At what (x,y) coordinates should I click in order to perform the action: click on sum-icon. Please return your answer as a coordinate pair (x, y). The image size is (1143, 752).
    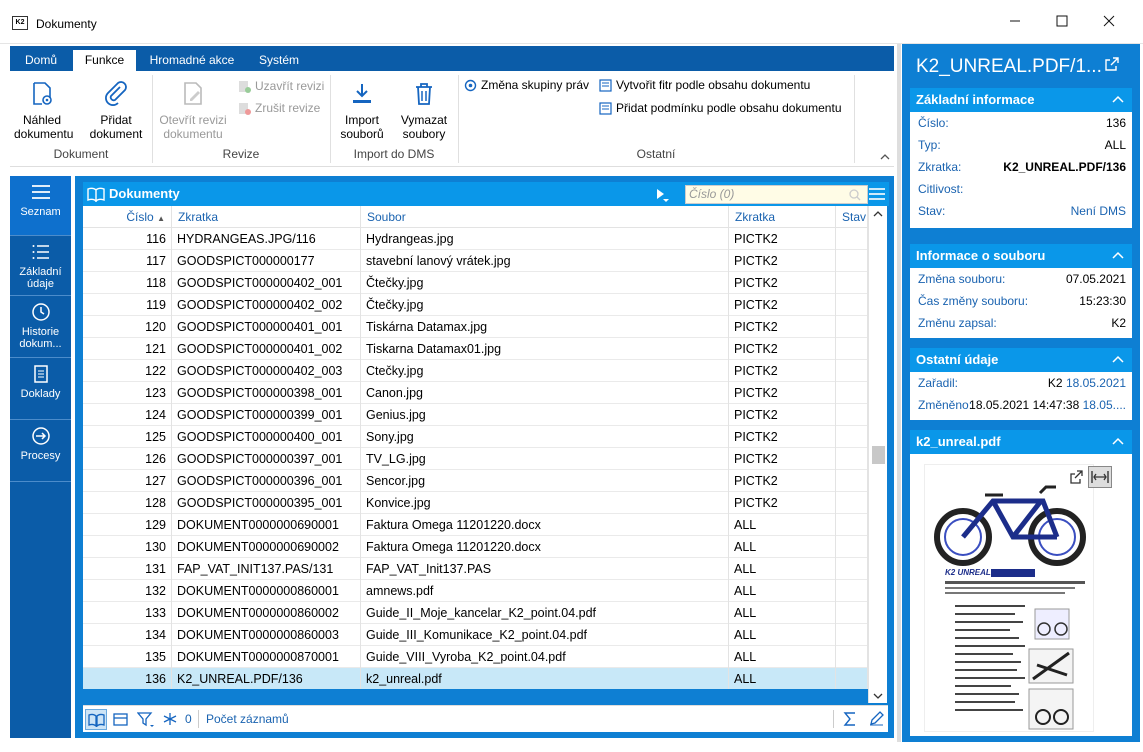
    Looking at the image, I should click on (850, 719).